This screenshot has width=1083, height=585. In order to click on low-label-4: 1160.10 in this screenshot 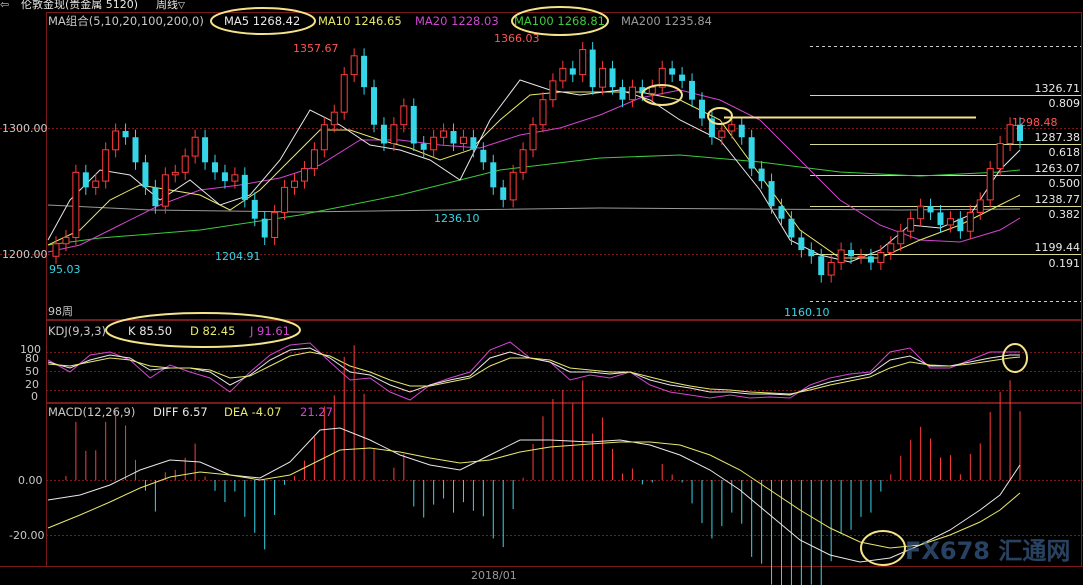, I will do `click(807, 312)`.